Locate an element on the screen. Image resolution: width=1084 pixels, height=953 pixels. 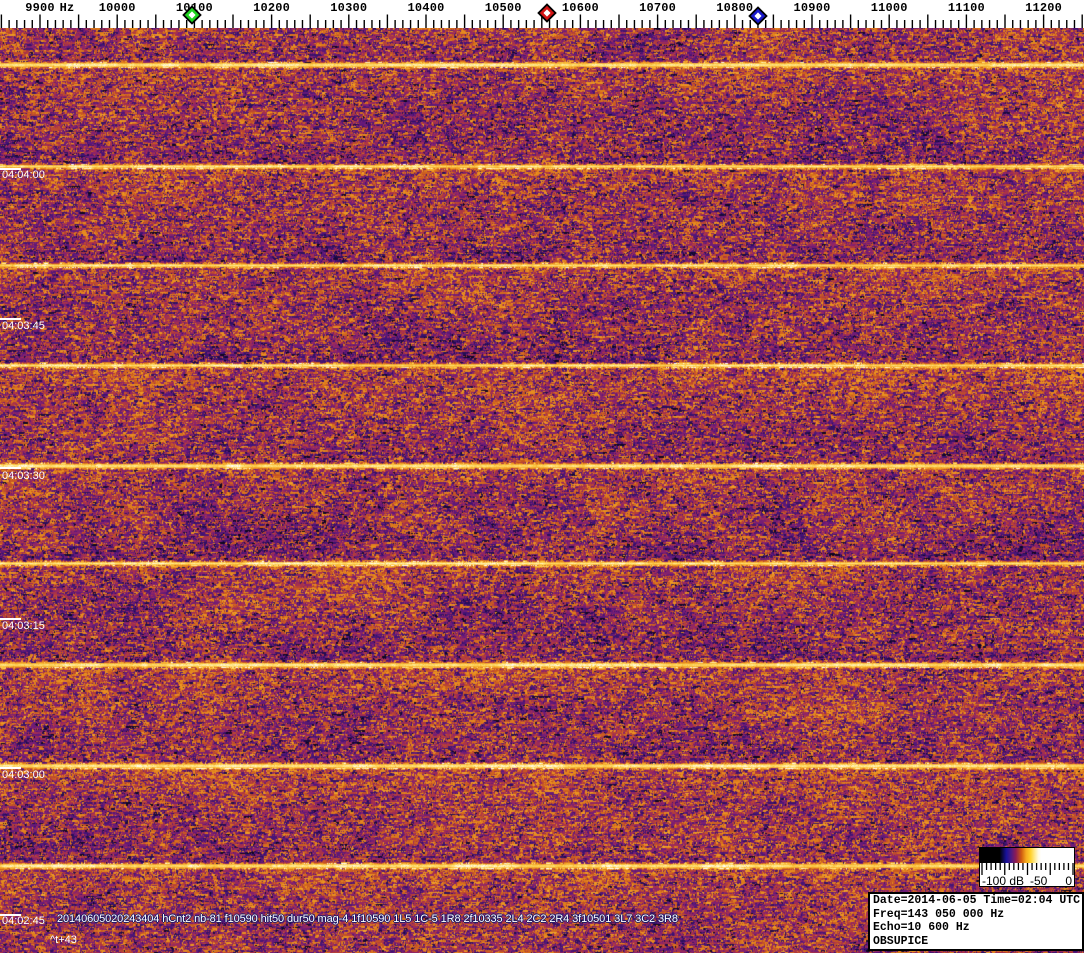
svg-text: 9900 is located at coordinates (40, 8).